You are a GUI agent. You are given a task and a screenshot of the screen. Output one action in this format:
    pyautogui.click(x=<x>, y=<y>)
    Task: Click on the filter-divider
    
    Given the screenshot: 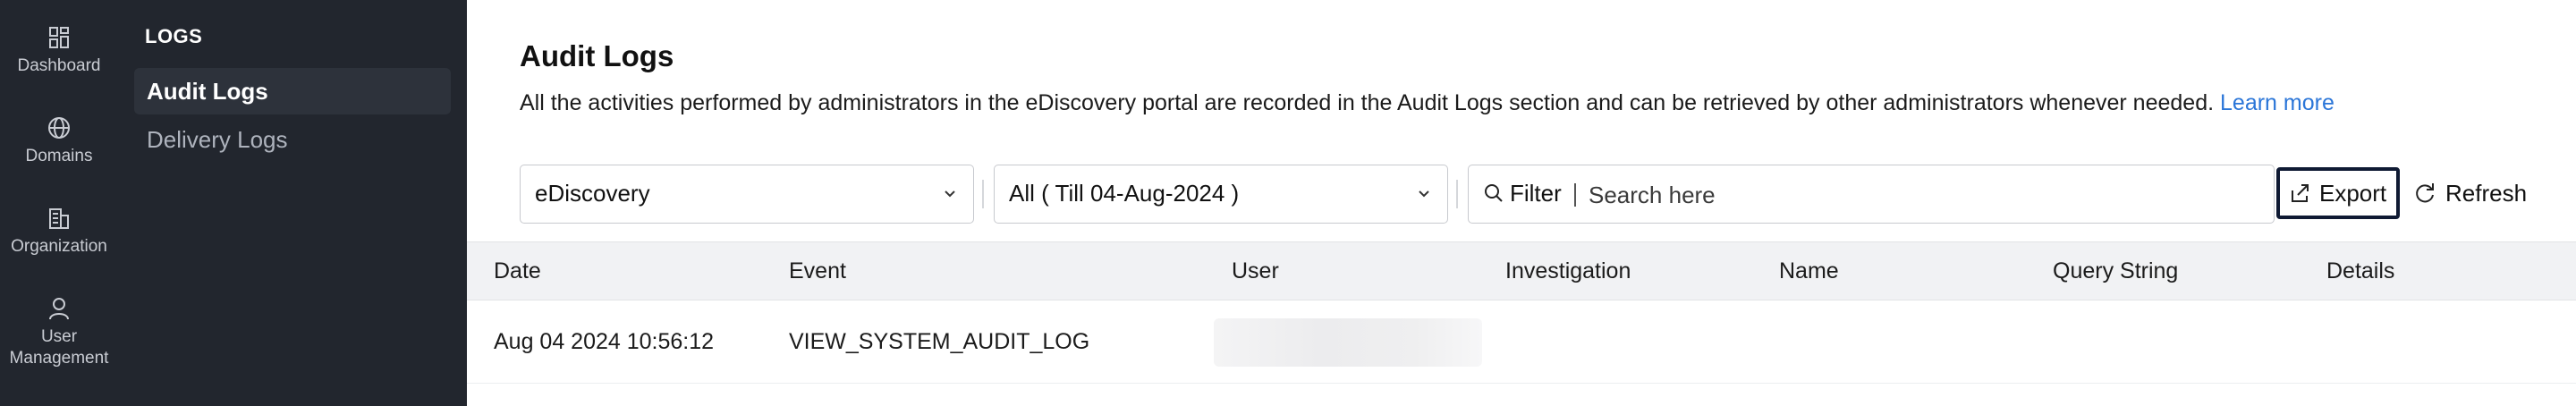 What is the action you would take?
    pyautogui.click(x=1575, y=195)
    